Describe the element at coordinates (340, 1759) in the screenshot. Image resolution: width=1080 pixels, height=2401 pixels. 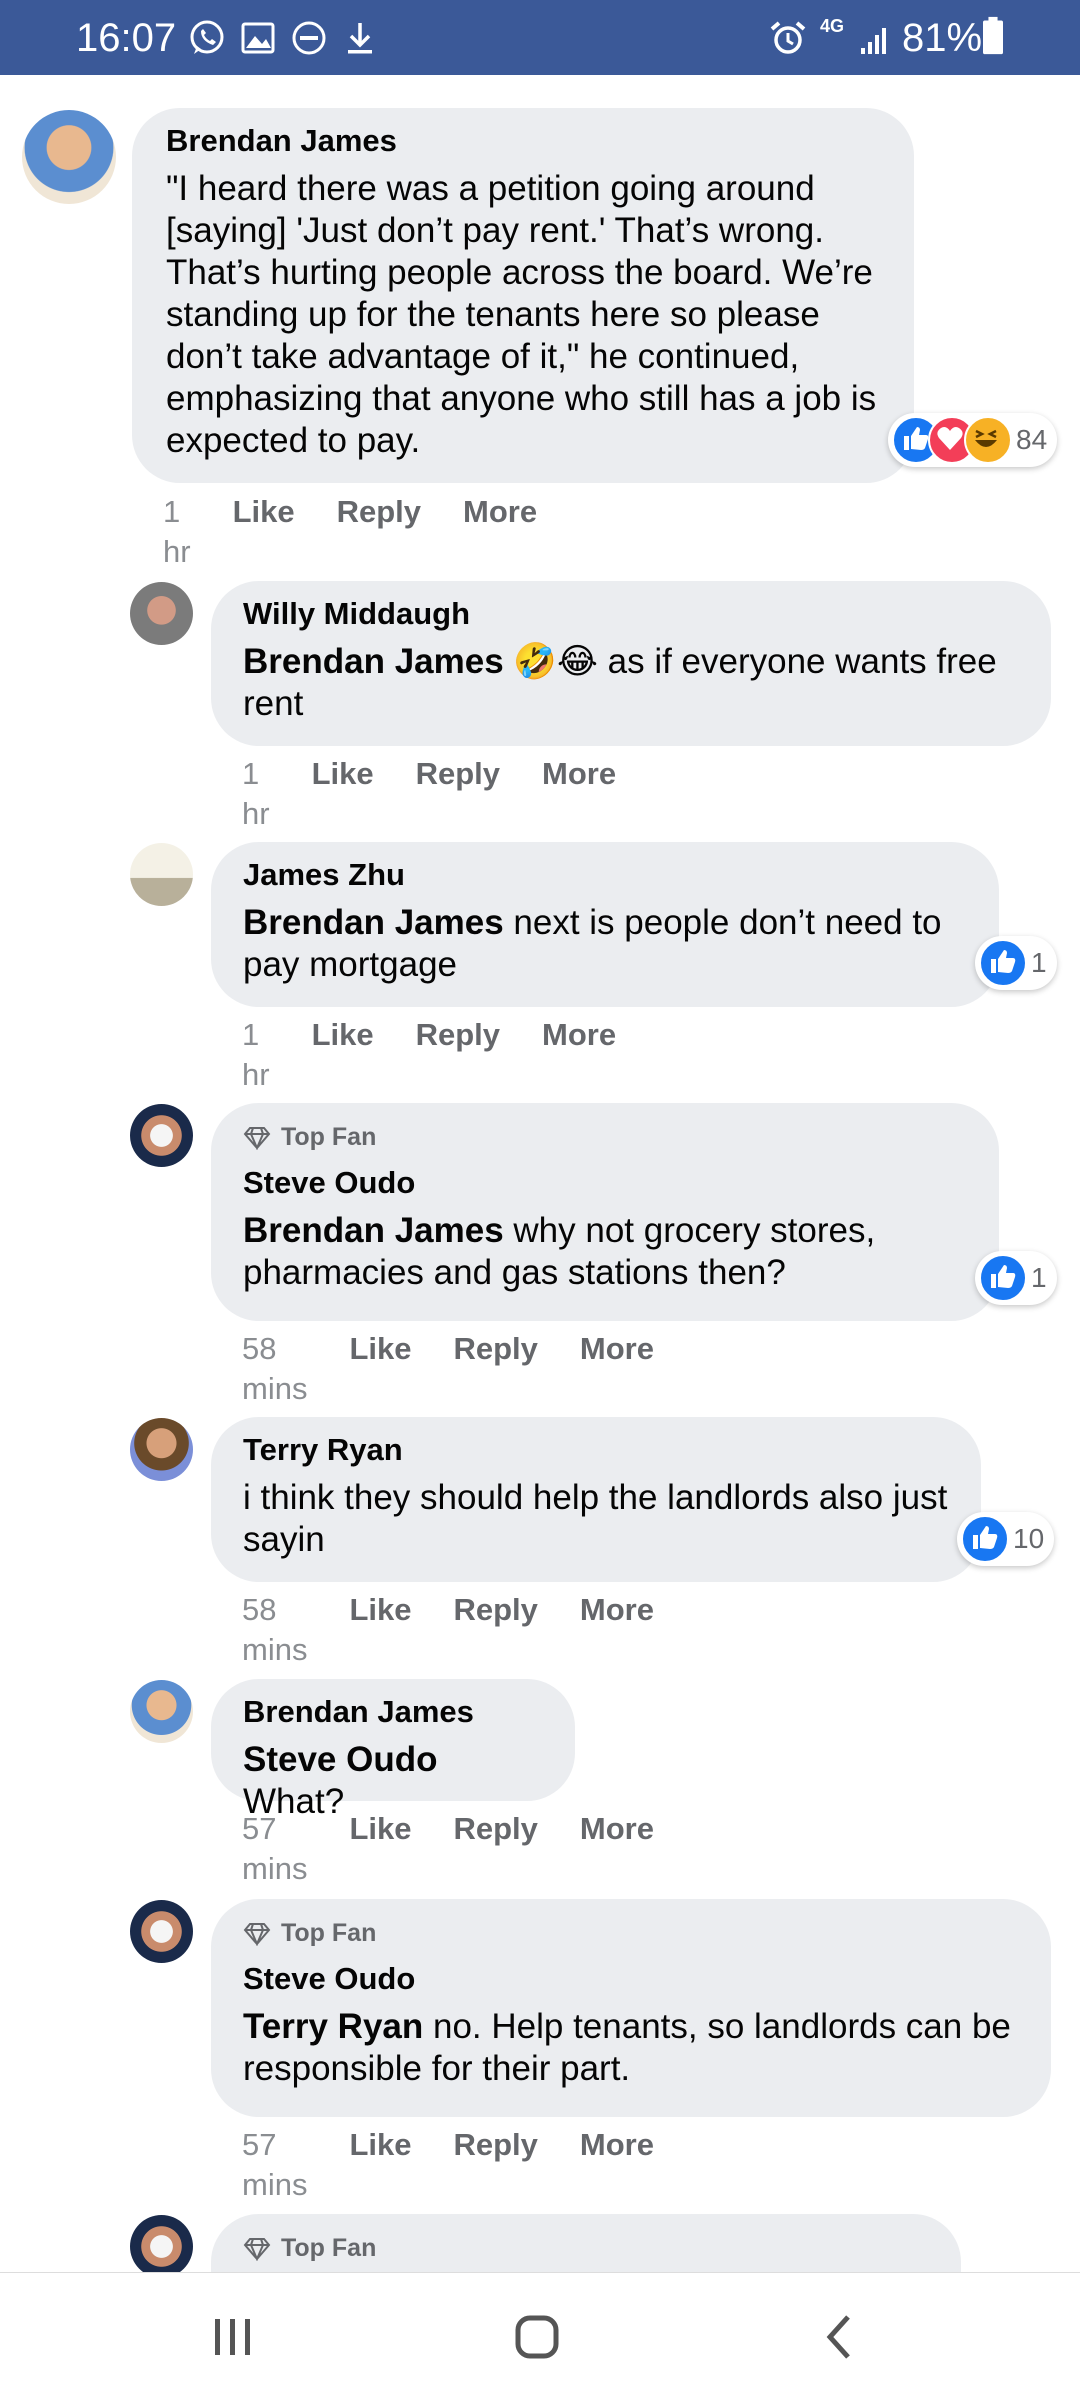
I see `mention-link: Steve Oudo` at that location.